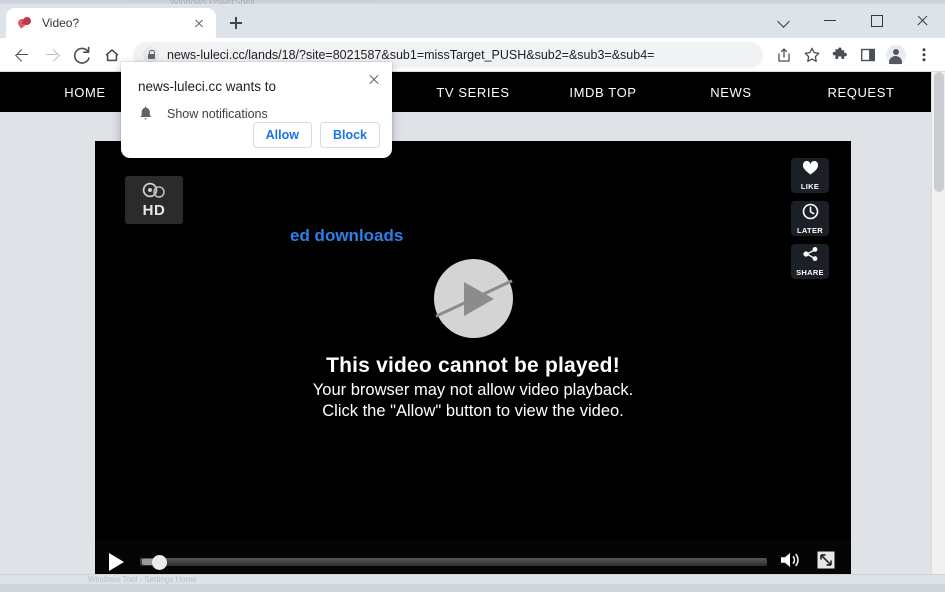  Describe the element at coordinates (810, 170) in the screenshot. I see `heart-icon` at that location.